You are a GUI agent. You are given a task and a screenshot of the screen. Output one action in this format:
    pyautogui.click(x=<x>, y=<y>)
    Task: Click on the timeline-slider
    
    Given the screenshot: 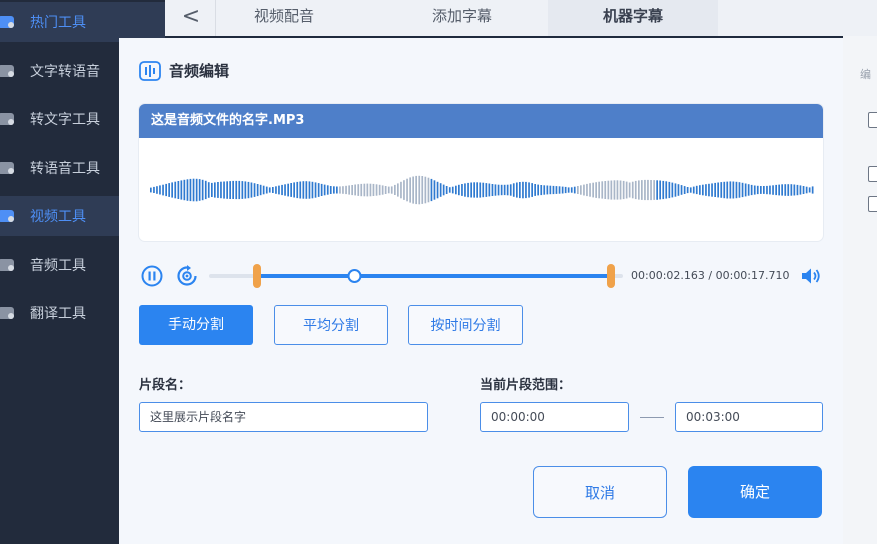 What is the action you would take?
    pyautogui.click(x=416, y=276)
    